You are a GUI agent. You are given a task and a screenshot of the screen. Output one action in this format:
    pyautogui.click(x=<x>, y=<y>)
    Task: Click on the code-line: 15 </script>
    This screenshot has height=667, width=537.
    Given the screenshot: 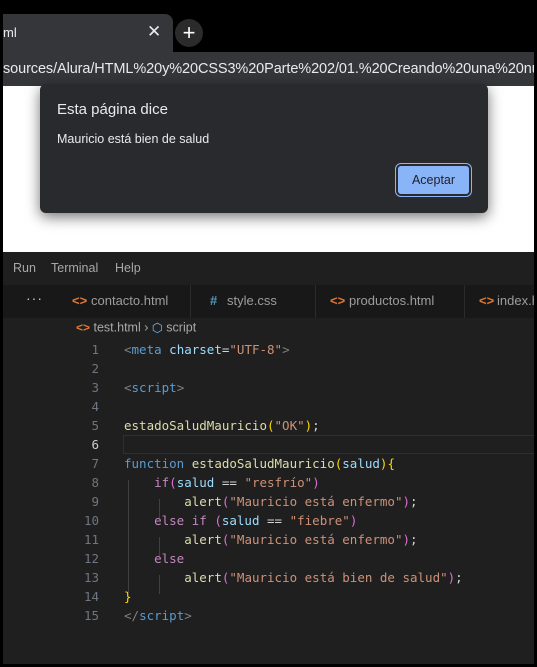 What is the action you would take?
    pyautogui.click(x=268, y=615)
    